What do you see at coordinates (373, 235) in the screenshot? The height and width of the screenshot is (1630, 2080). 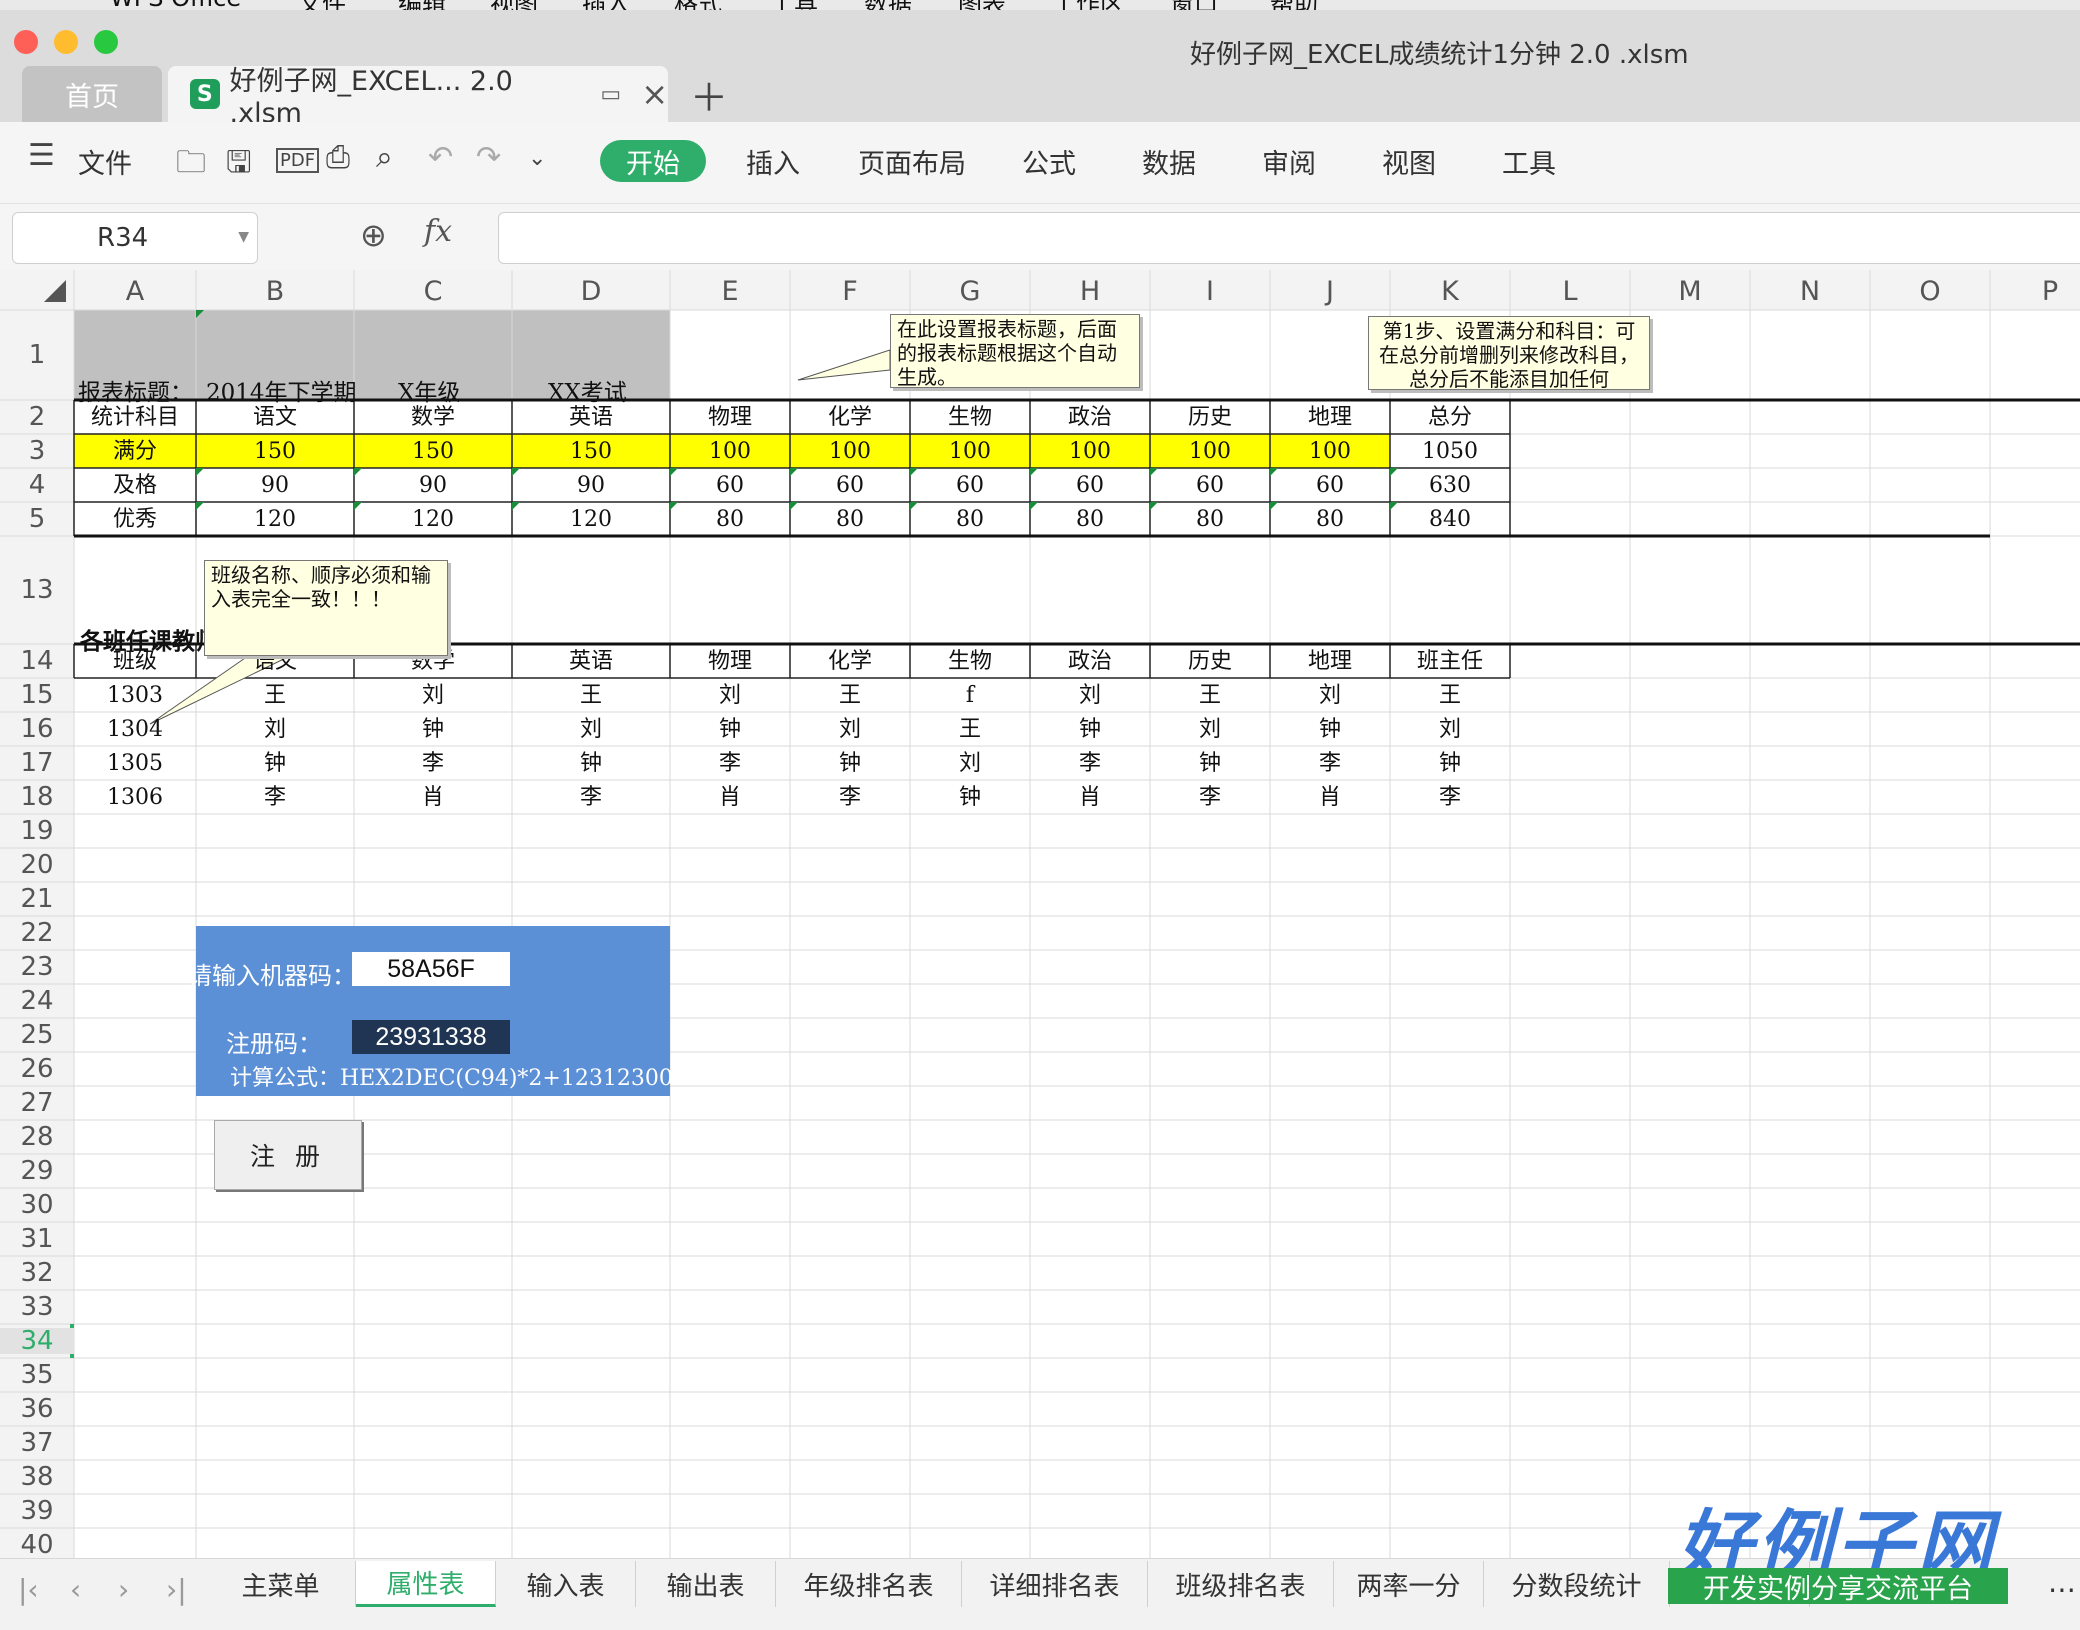 I see `find-zoom-icon: ⊕` at bounding box center [373, 235].